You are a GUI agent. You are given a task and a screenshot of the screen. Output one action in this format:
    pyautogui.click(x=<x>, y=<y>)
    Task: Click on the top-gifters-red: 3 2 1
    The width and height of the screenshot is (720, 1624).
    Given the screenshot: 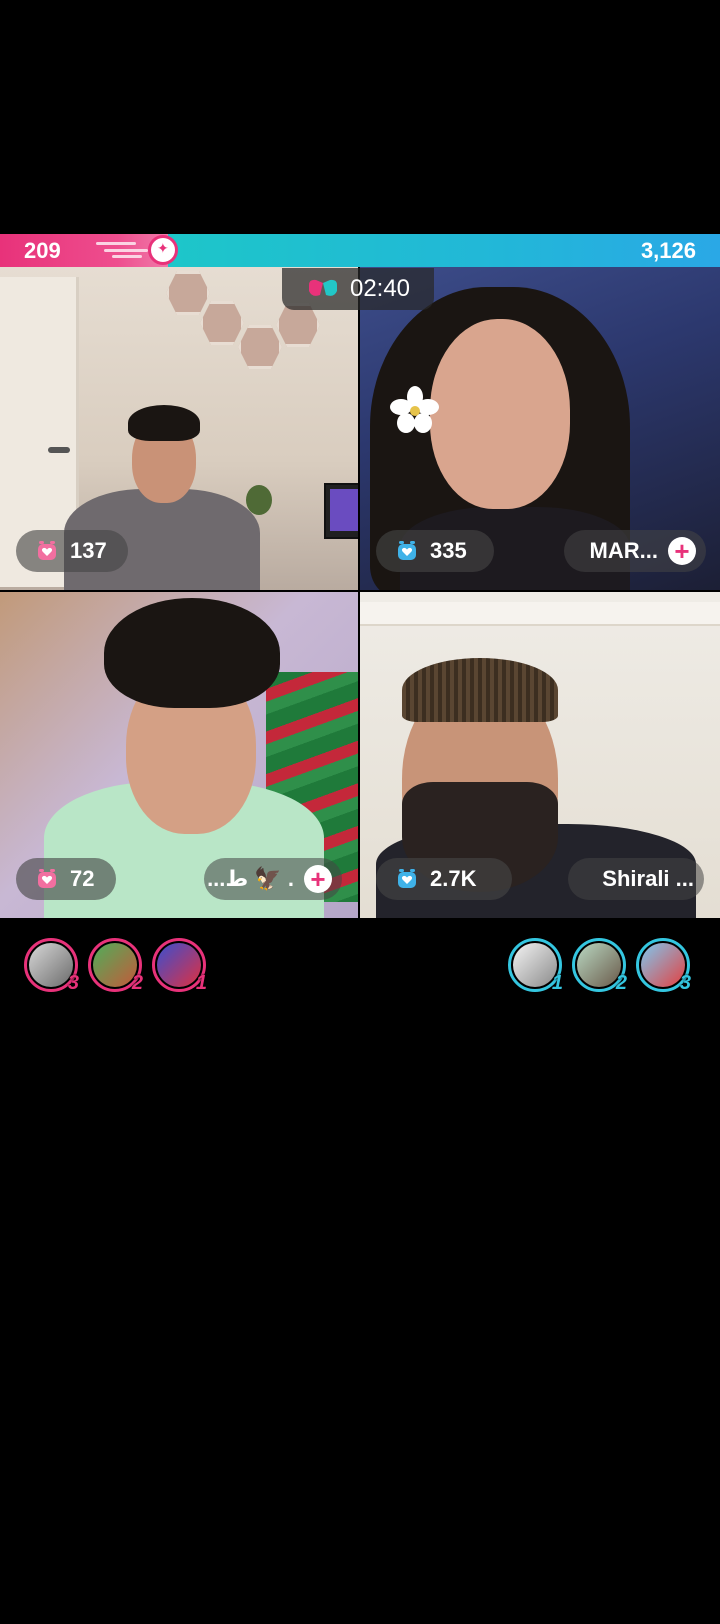 What is the action you would take?
    pyautogui.click(x=115, y=967)
    